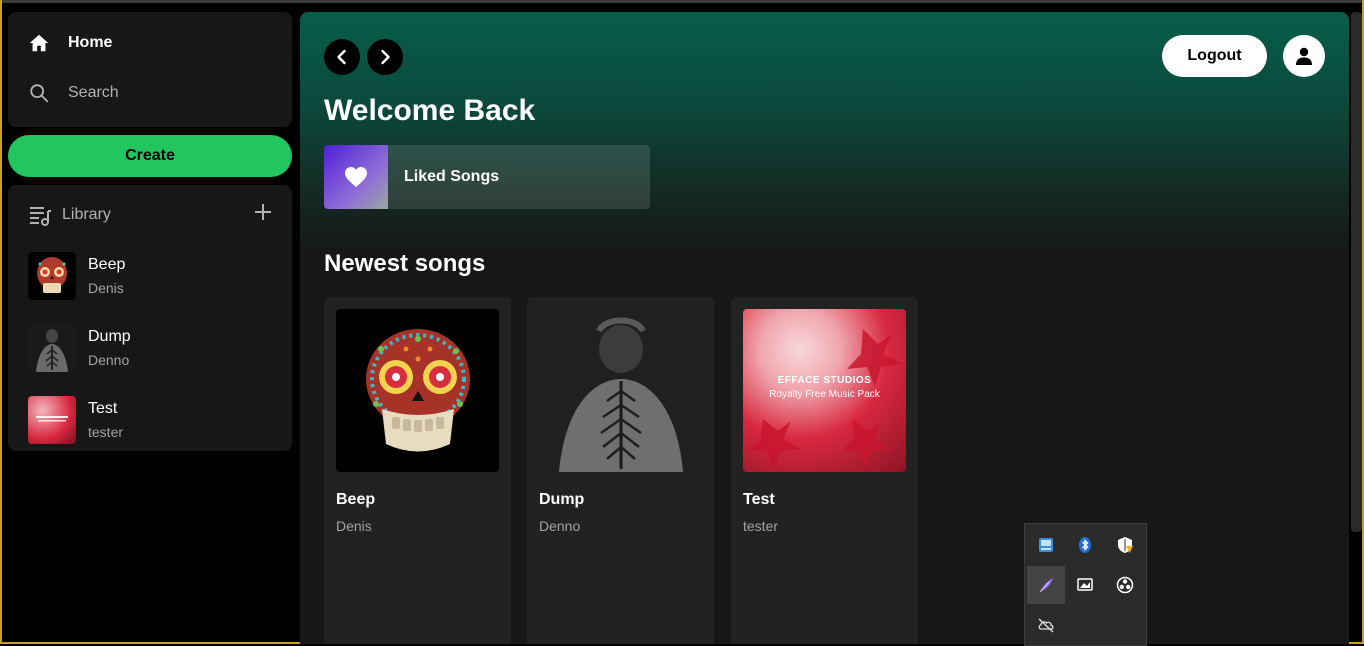 Image resolution: width=1364 pixels, height=646 pixels. What do you see at coordinates (109, 360) in the screenshot?
I see `library-item-author: Denno` at bounding box center [109, 360].